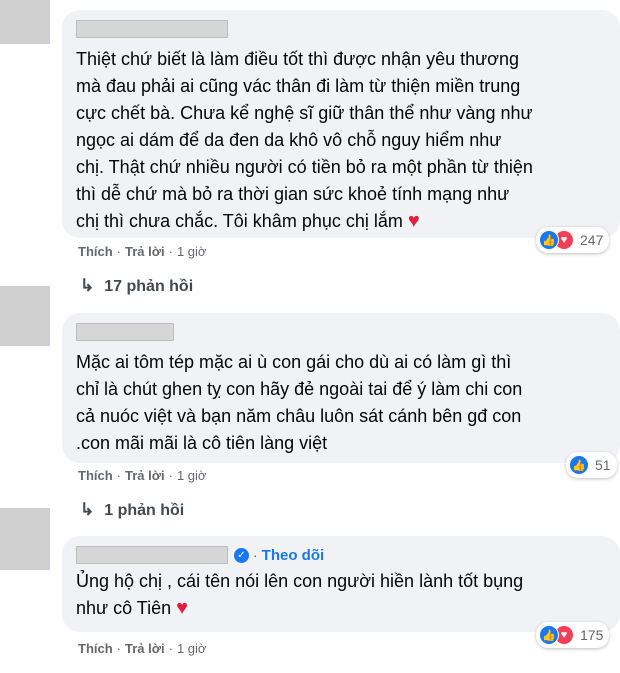  What do you see at coordinates (592, 240) in the screenshot?
I see `reaction-count: 247` at bounding box center [592, 240].